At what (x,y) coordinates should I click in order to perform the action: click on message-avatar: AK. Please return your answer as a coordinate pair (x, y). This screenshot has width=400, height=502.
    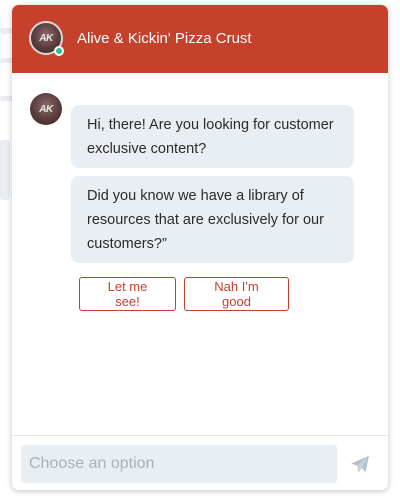
    Looking at the image, I should click on (46, 109).